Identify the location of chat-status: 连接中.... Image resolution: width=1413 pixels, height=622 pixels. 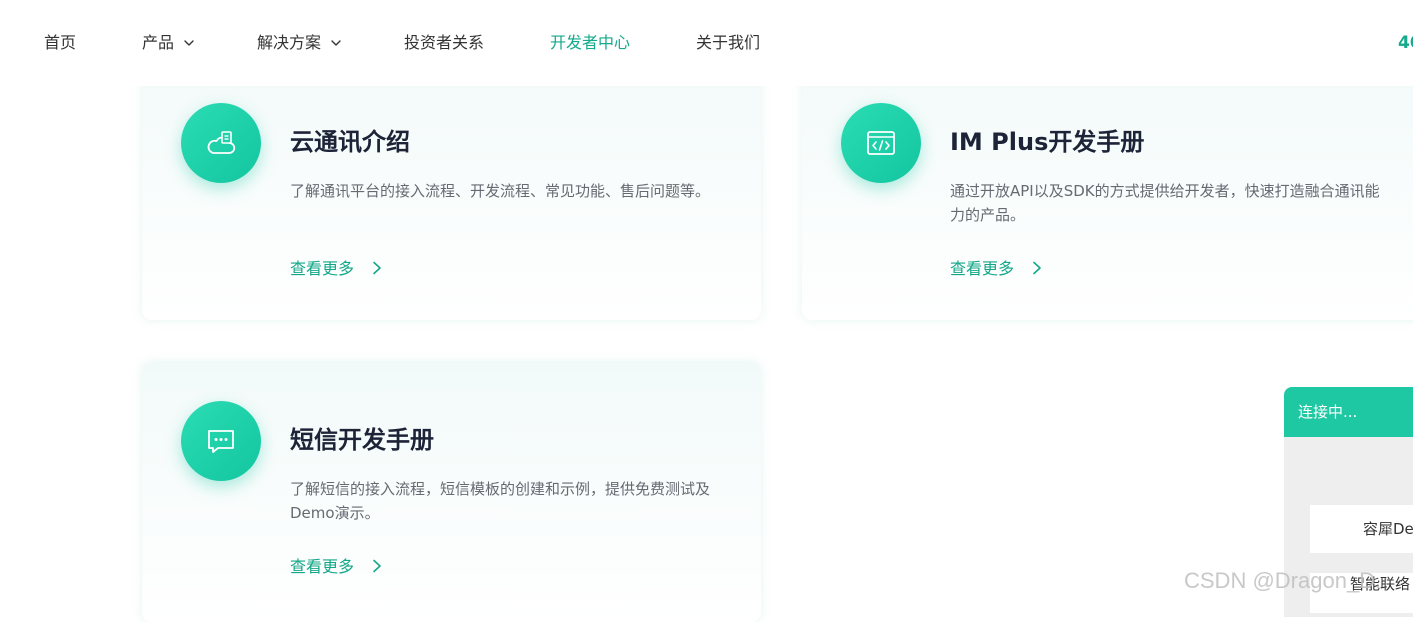
(1348, 412).